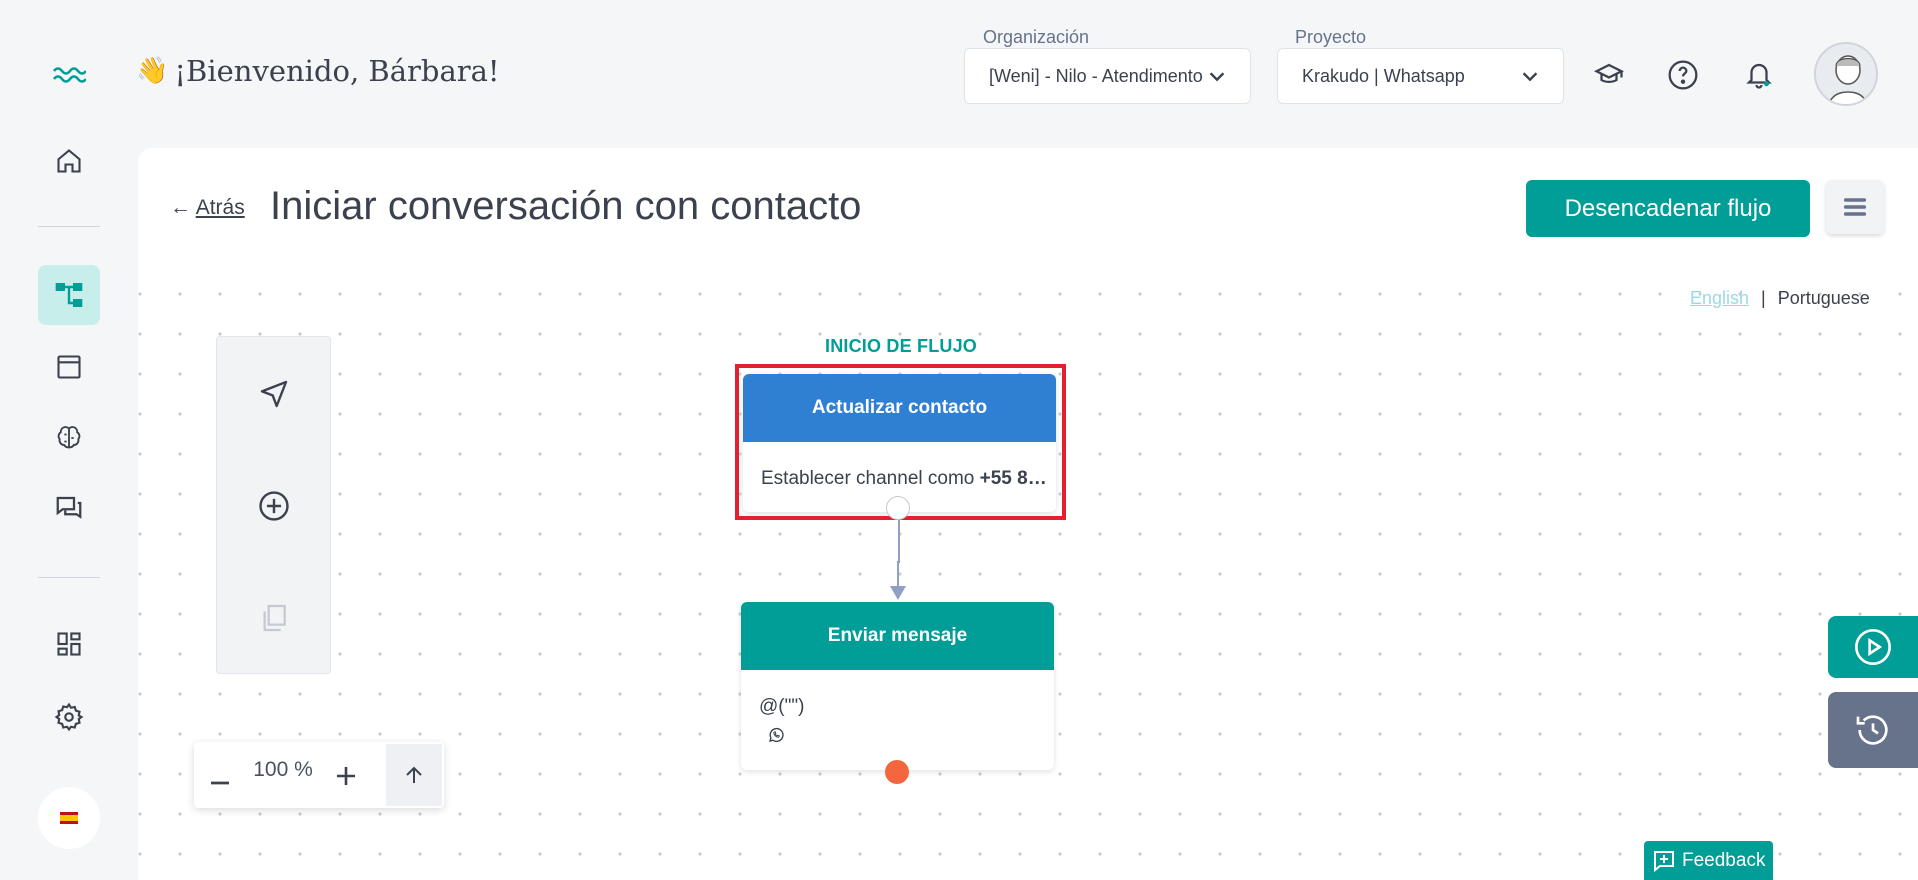  I want to click on sidebar-item-intelligence, so click(69, 438).